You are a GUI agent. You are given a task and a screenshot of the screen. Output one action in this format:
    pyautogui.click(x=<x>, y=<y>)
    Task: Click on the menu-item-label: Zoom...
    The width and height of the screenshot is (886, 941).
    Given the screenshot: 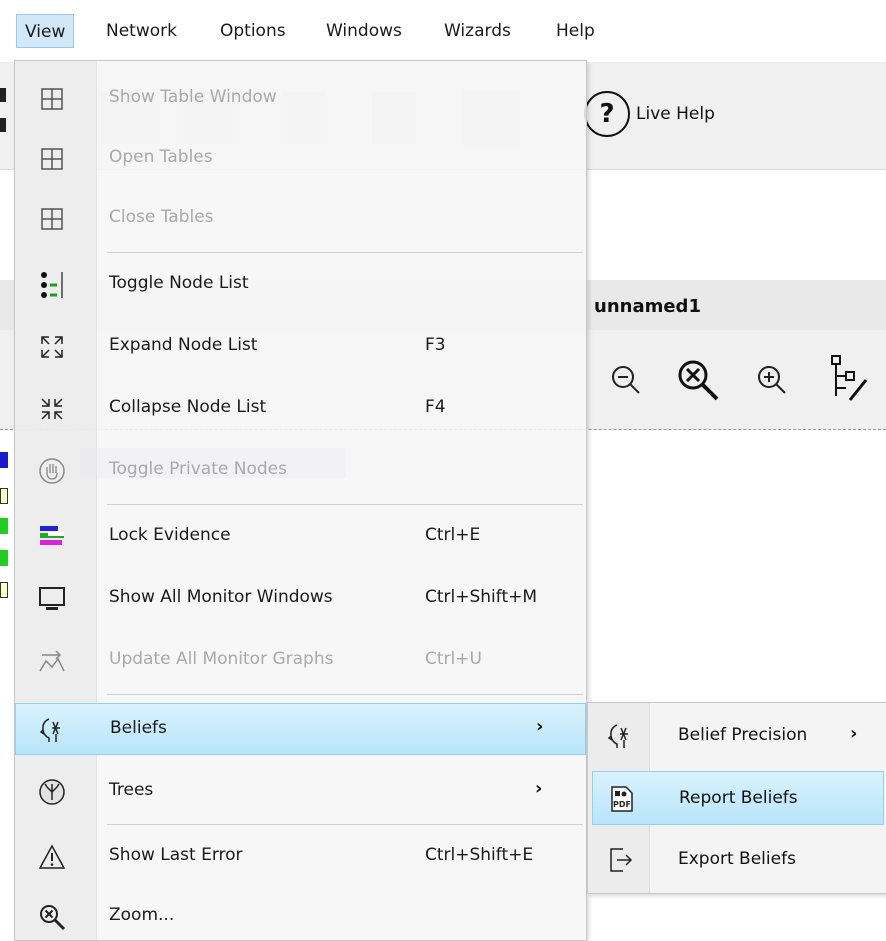 What is the action you would take?
    pyautogui.click(x=142, y=915)
    